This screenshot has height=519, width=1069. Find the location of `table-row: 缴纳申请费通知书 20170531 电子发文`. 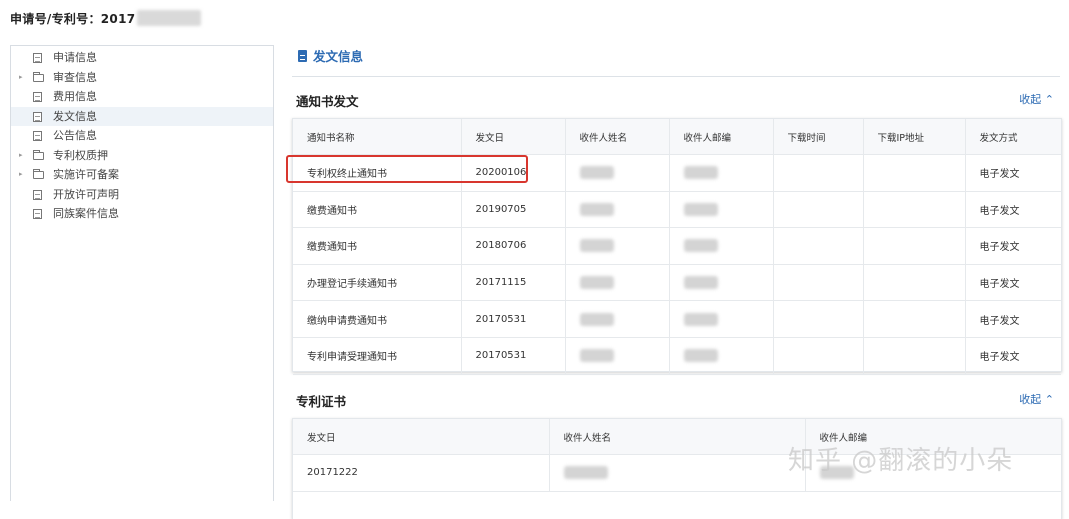

table-row: 缴纳申请费通知书 20170531 电子发文 is located at coordinates (677, 319).